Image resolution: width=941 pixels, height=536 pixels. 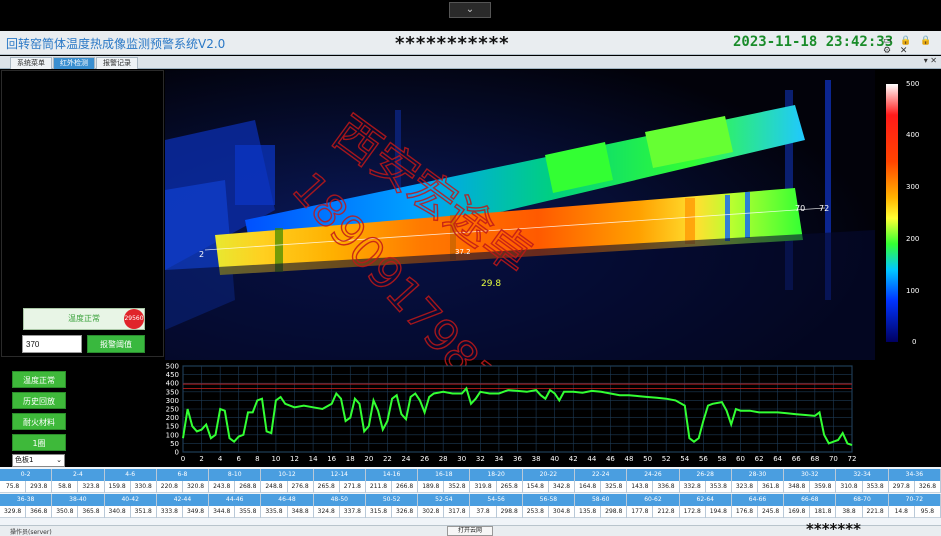 What do you see at coordinates (287, 475) in the screenshot?
I see `table-header-cell: 10-12` at bounding box center [287, 475].